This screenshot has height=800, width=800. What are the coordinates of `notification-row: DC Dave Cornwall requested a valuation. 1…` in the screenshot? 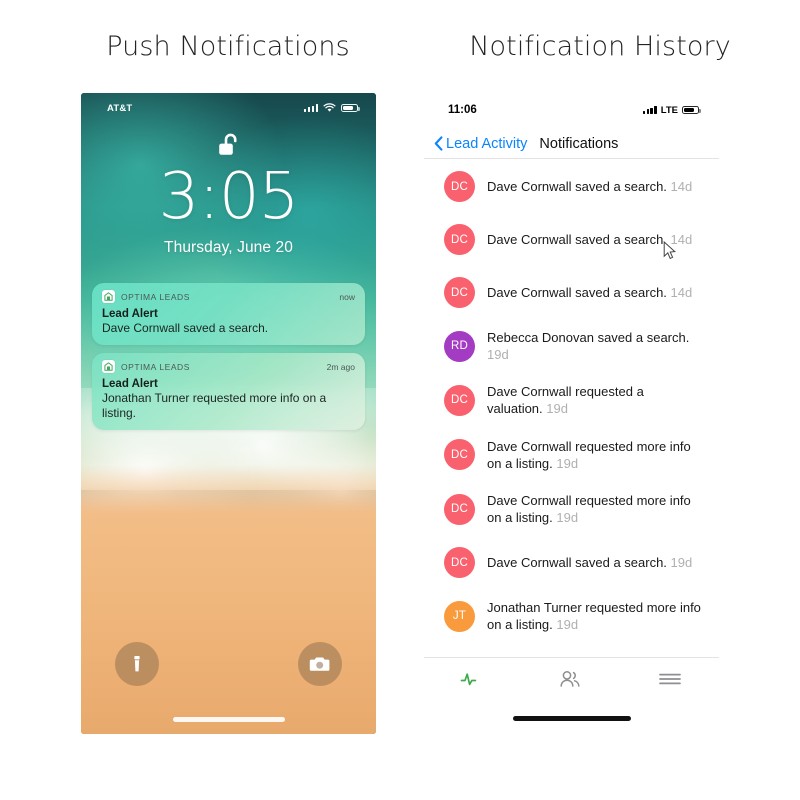 It's located at (571, 400).